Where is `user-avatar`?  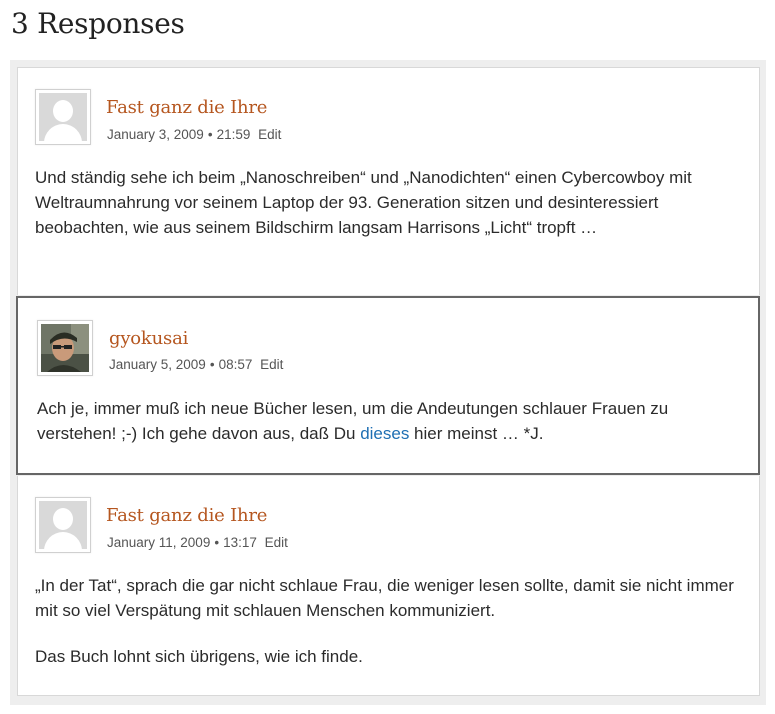
user-avatar is located at coordinates (65, 348).